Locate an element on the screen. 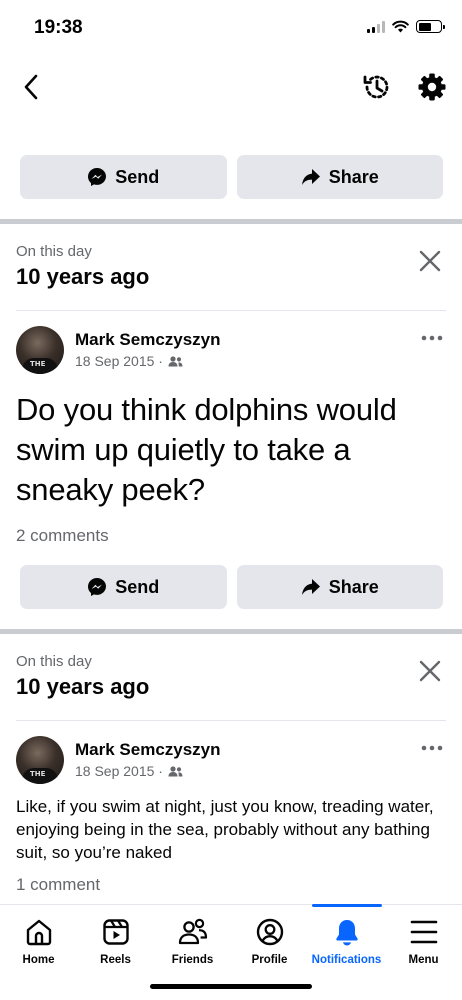  status-bar: 19:38 is located at coordinates (231, 28).